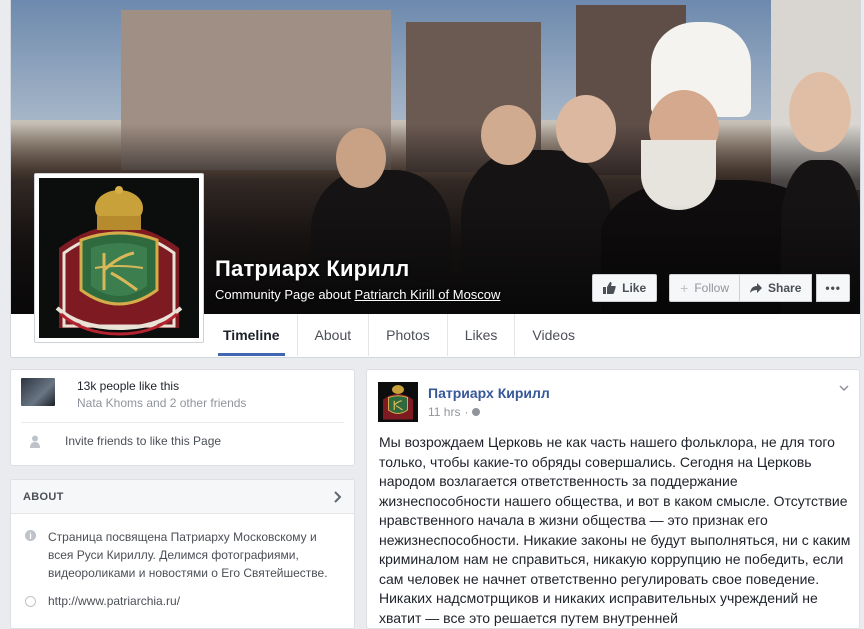 This screenshot has width=864, height=629. Describe the element at coordinates (36, 441) in the screenshot. I see `person-add-icon` at that location.